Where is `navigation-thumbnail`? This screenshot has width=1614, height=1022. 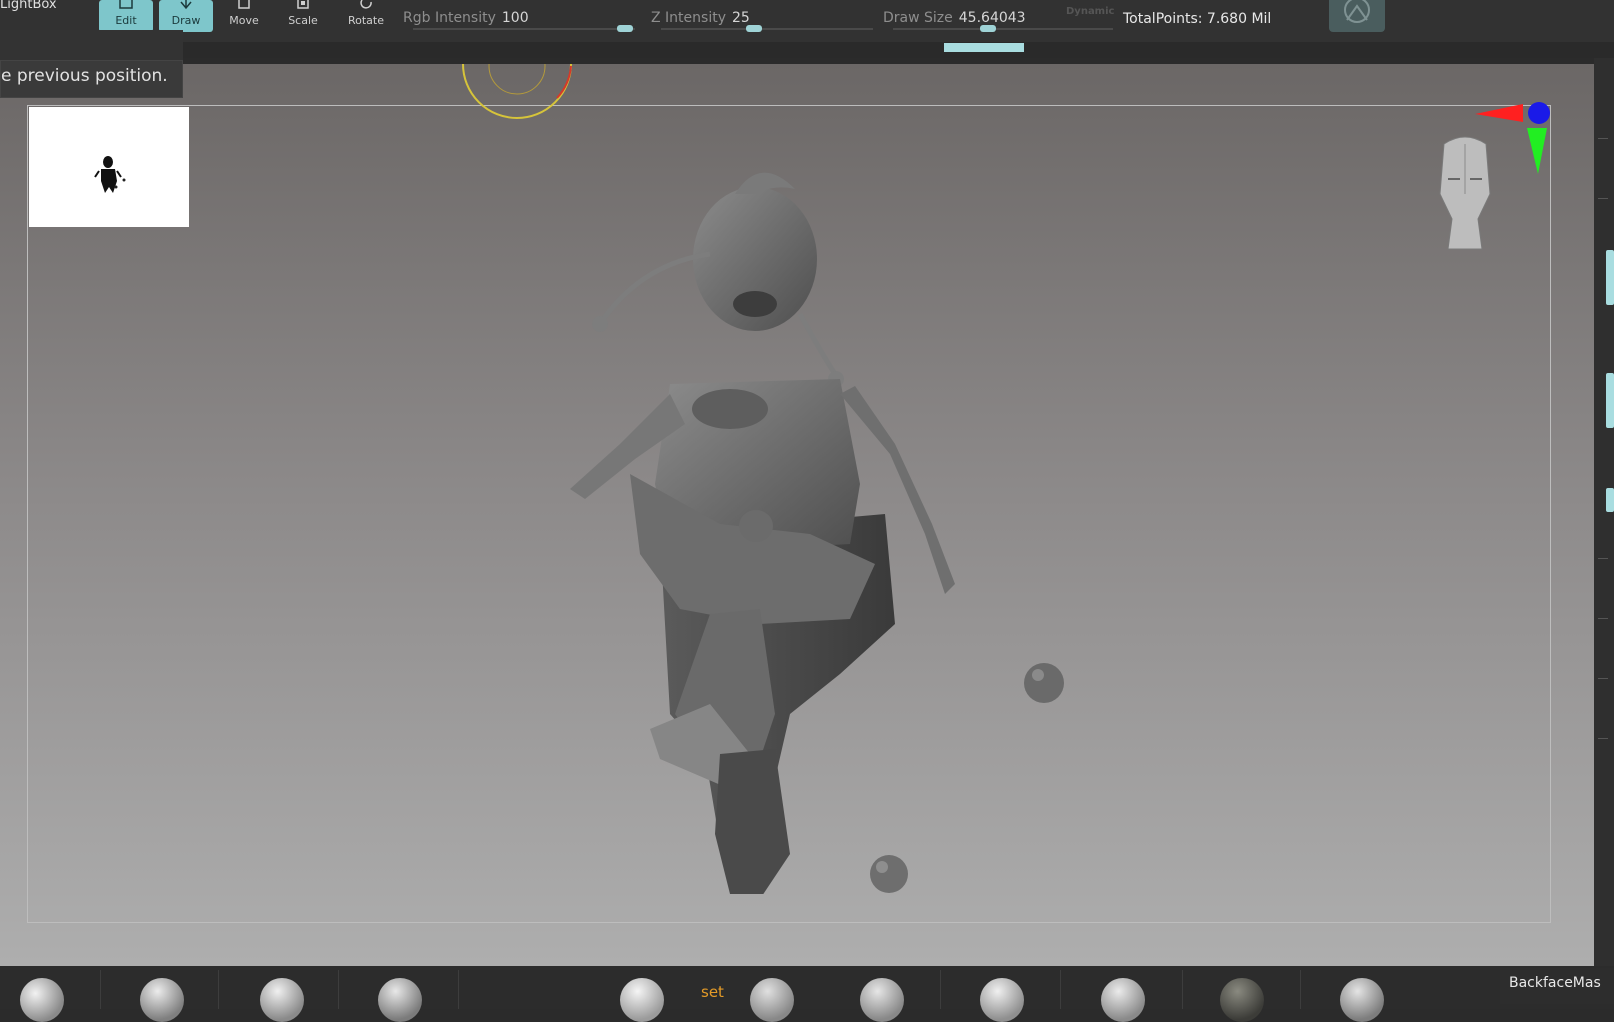
navigation-thumbnail is located at coordinates (109, 167).